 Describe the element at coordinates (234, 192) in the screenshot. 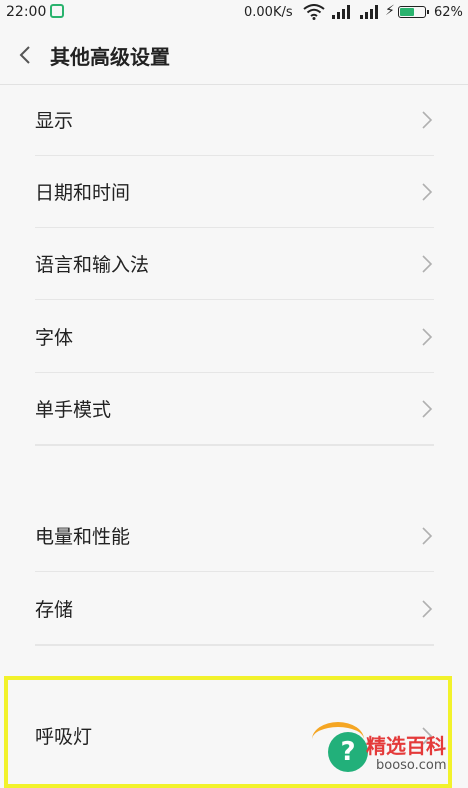

I see `settings-row: 日期和时间` at that location.